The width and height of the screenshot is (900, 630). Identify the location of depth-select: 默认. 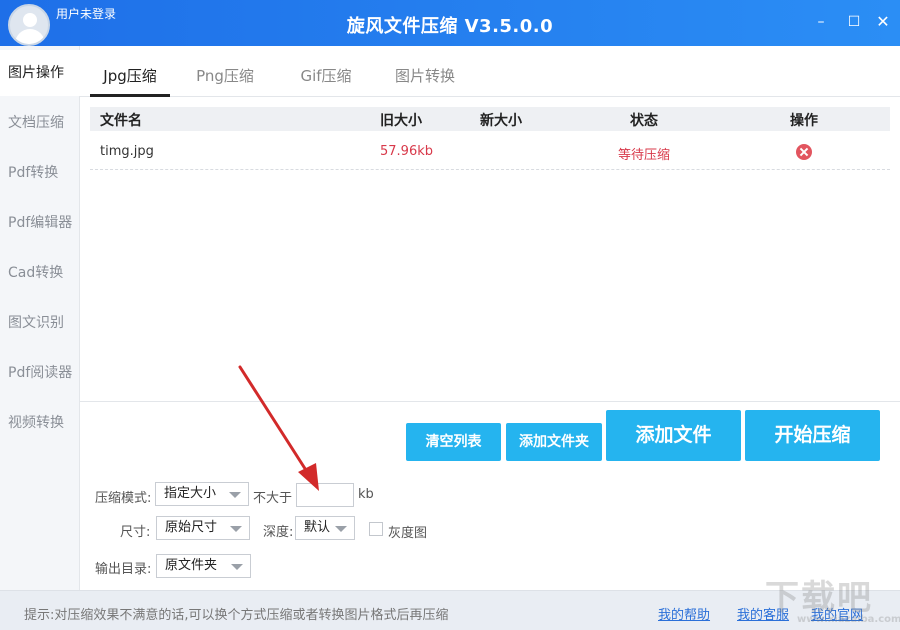
(325, 528).